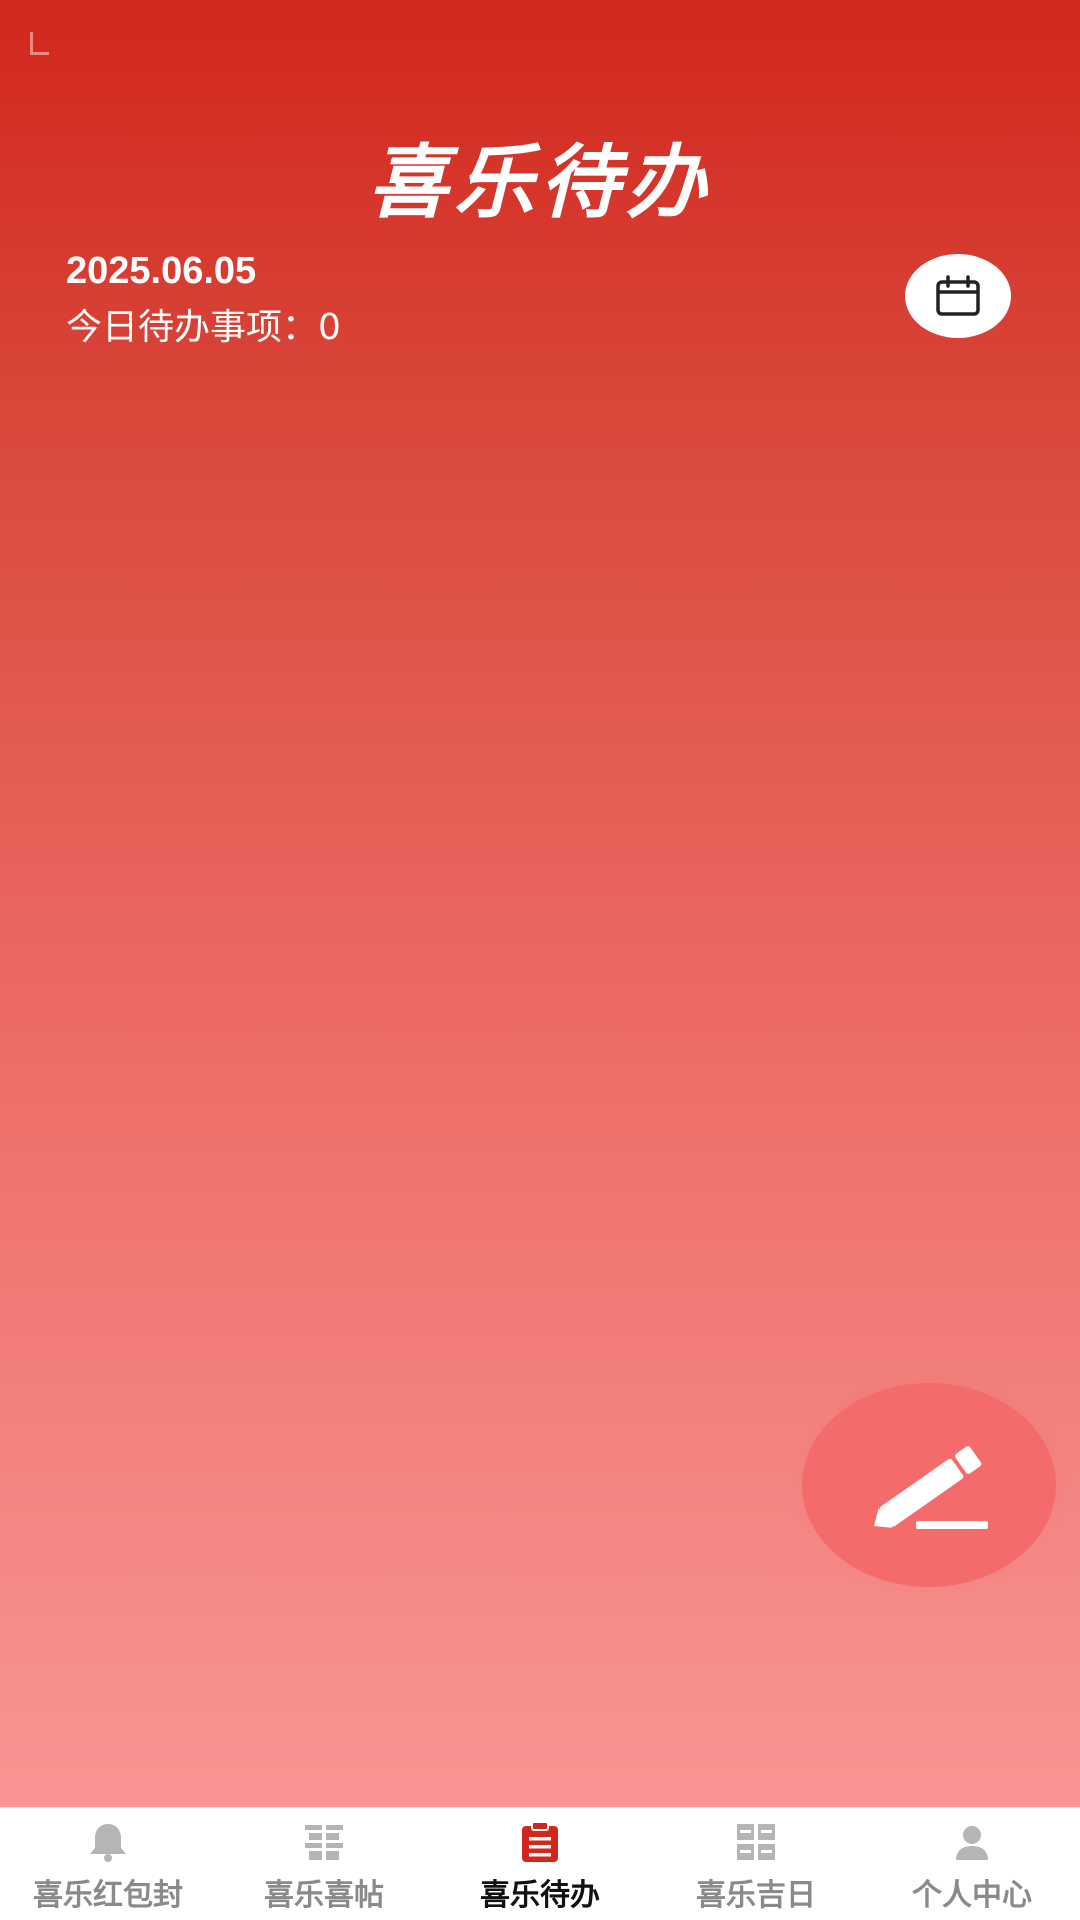  I want to click on bell-icon, so click(108, 1842).